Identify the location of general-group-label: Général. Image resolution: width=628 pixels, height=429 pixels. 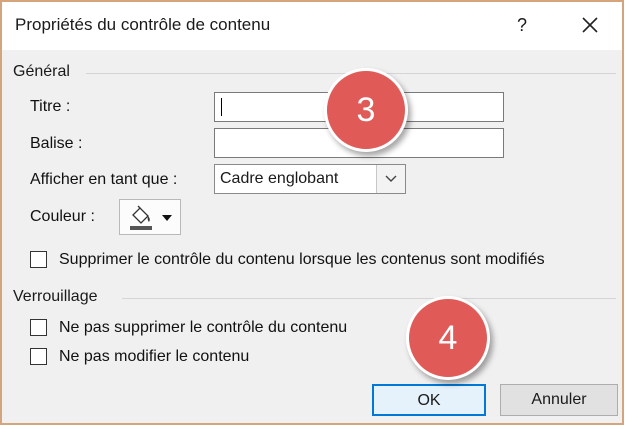
(41, 71).